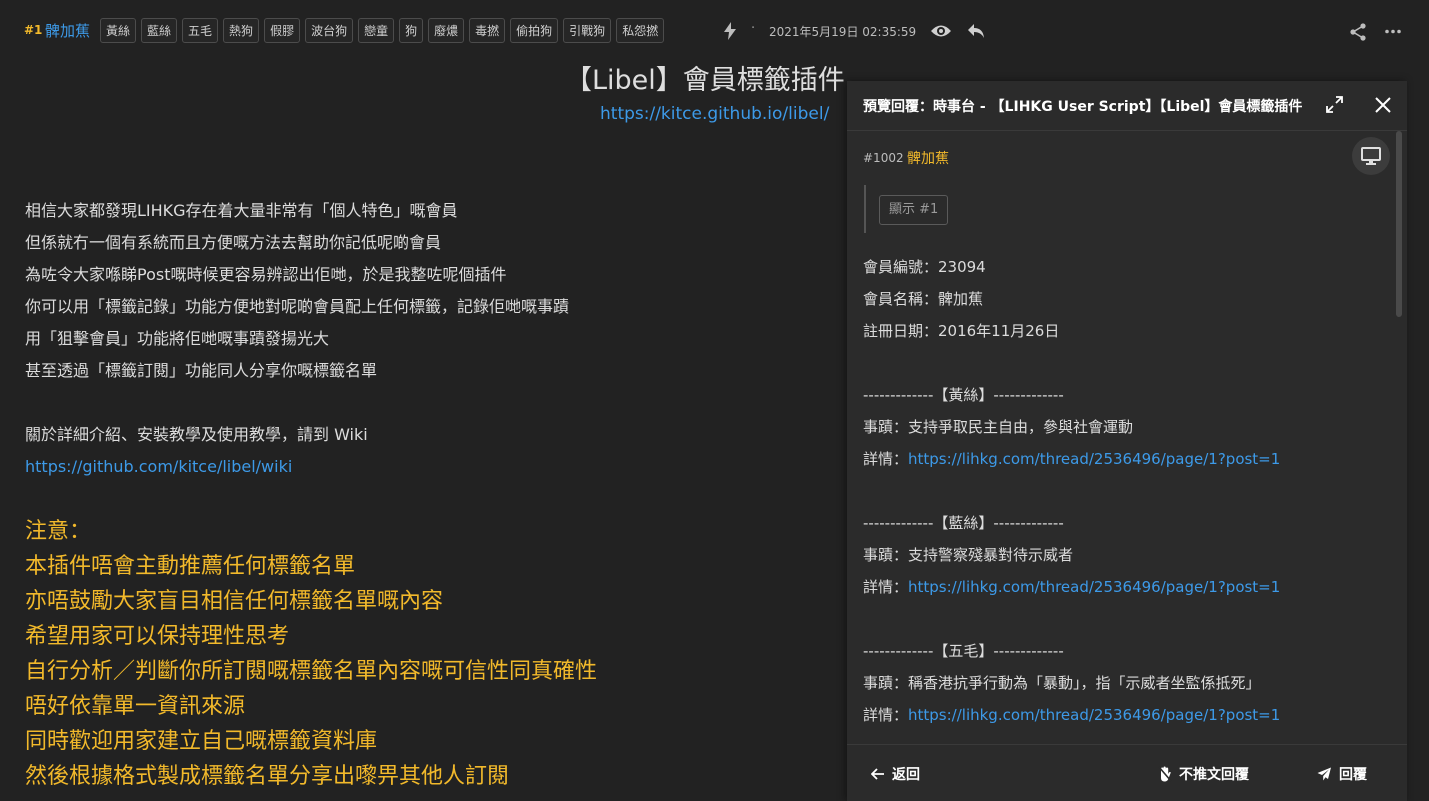 This screenshot has height=801, width=1429. I want to click on member-tag: 私怨撚, so click(640, 30).